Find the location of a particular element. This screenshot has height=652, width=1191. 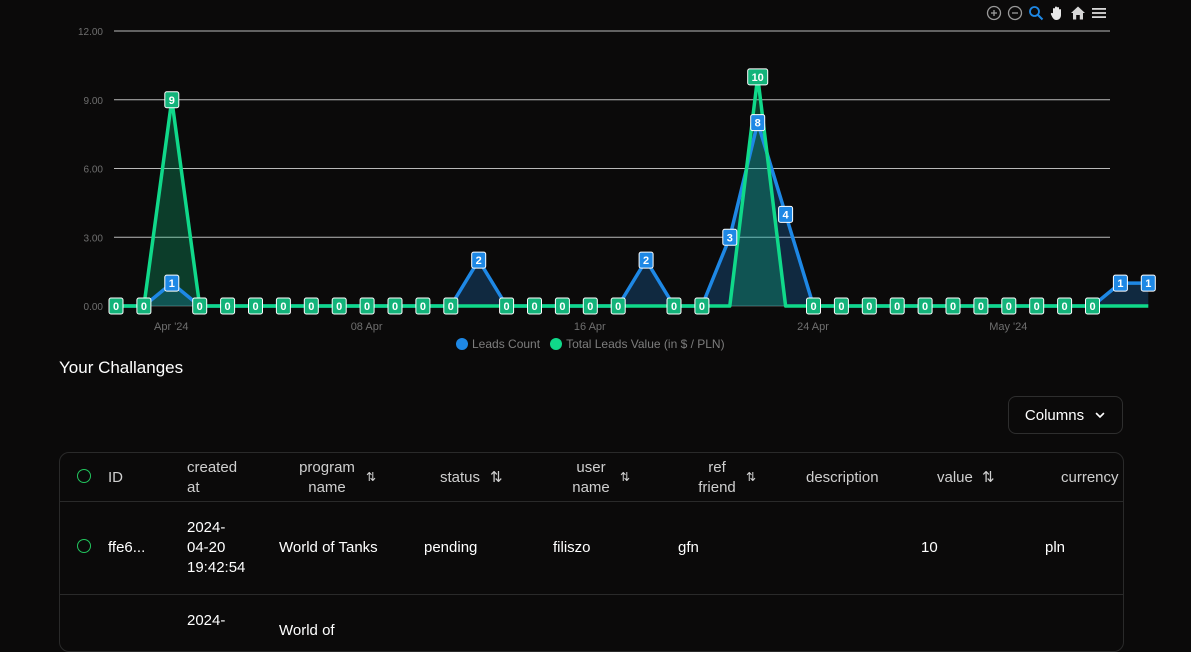

zoom-out-icon is located at coordinates (1015, 13).